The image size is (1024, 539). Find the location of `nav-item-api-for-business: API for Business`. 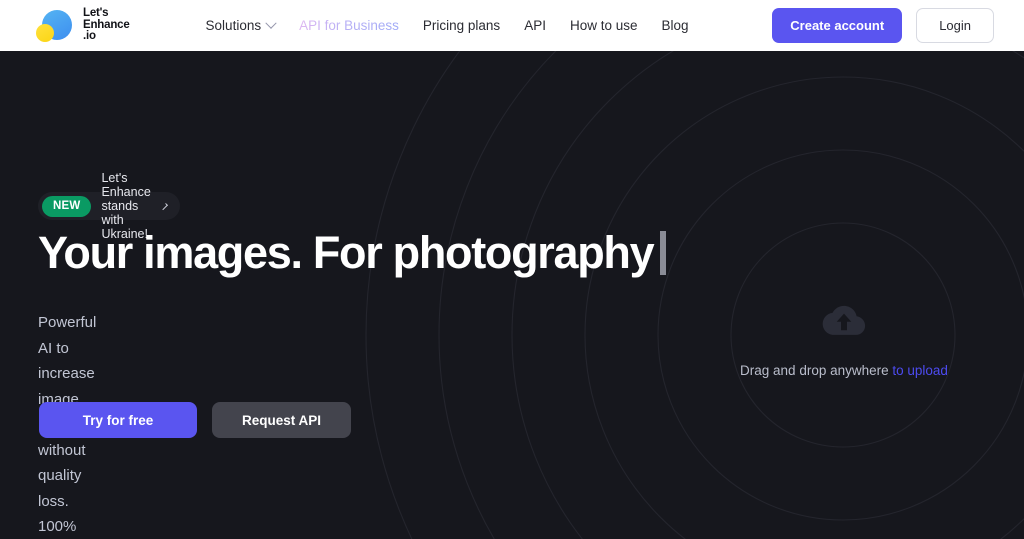

nav-item-api-for-business: API for Business is located at coordinates (349, 25).